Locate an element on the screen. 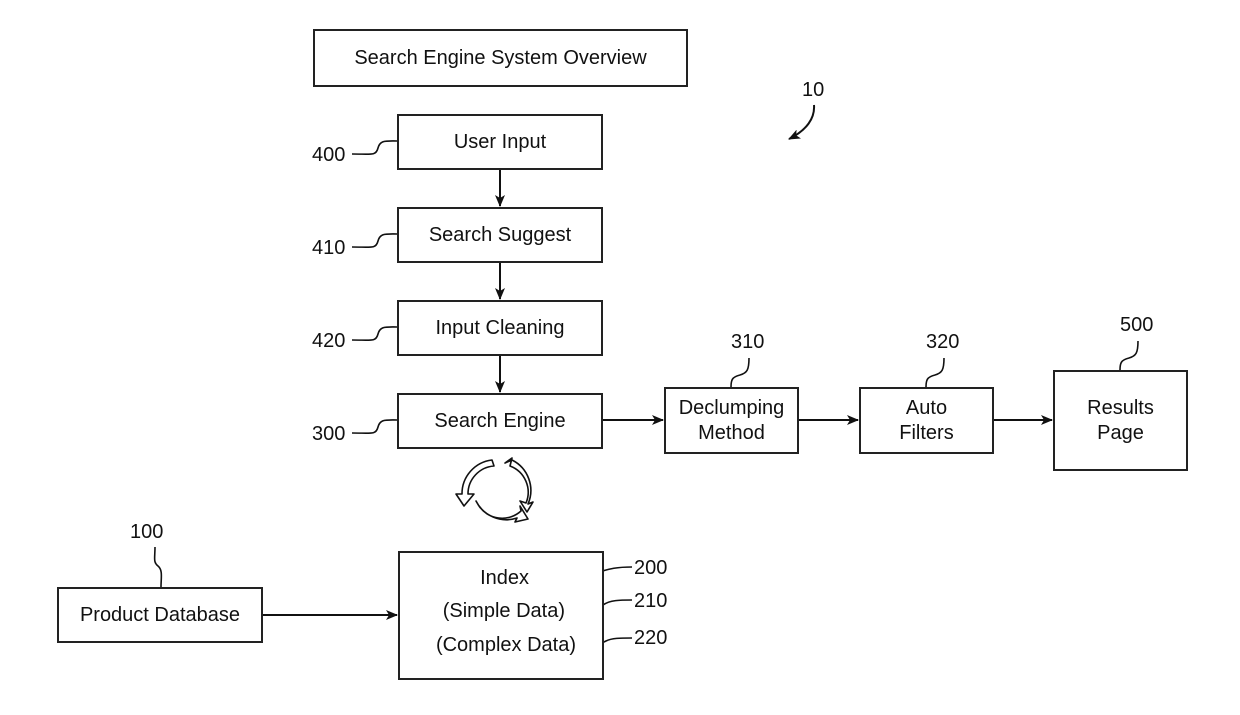  node-search-engine: Search Engine is located at coordinates (500, 421).